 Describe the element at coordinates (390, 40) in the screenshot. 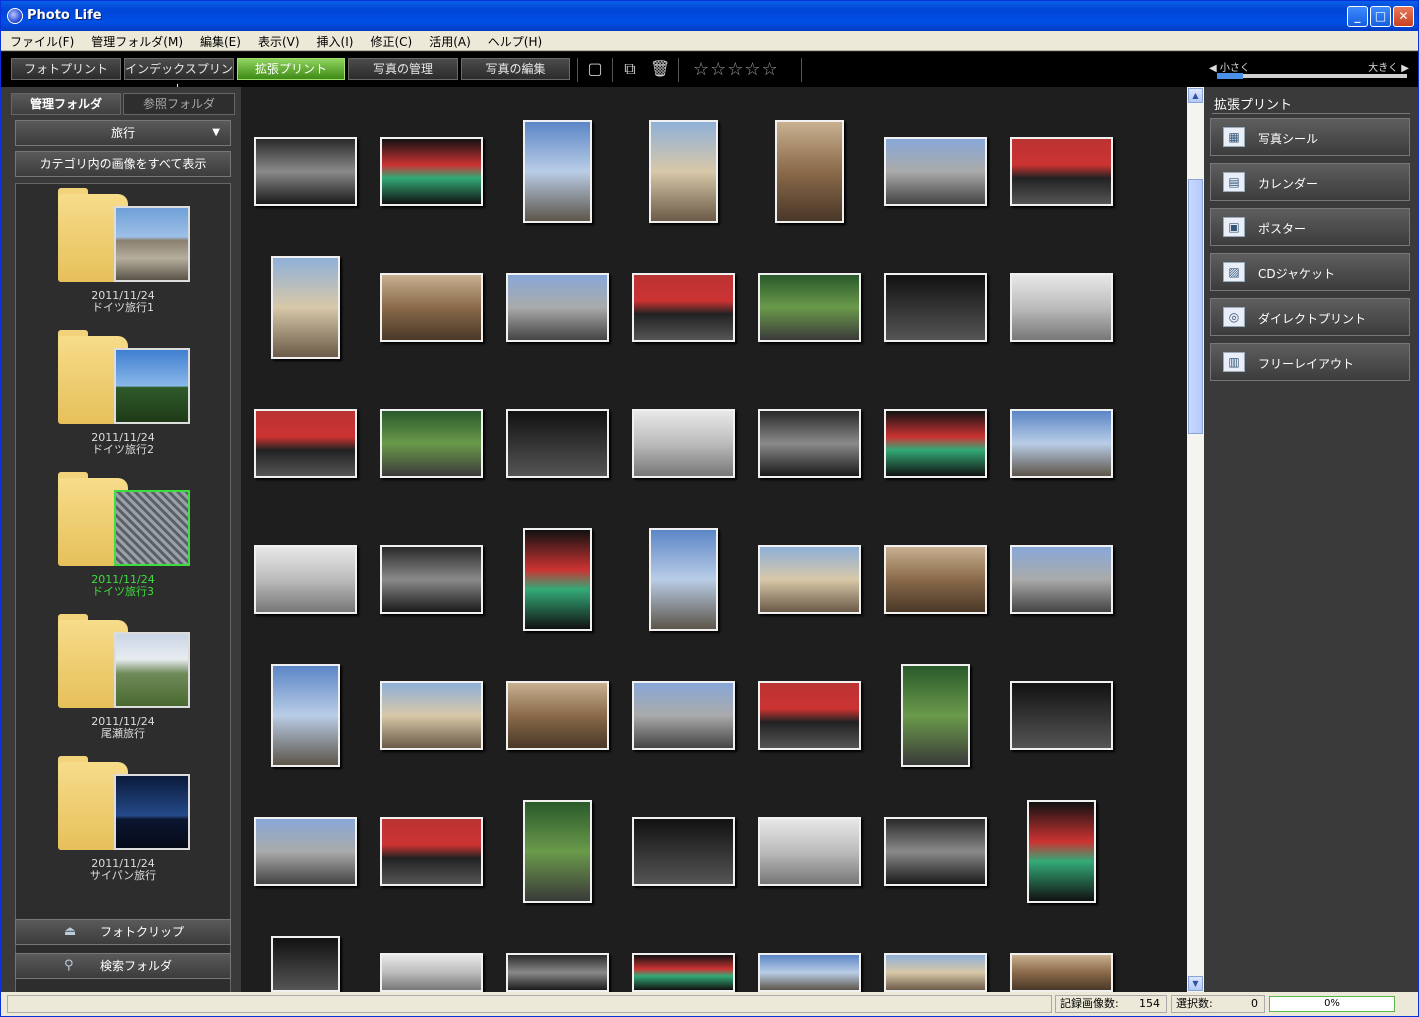

I see `menu-modify: 修正(C)` at that location.